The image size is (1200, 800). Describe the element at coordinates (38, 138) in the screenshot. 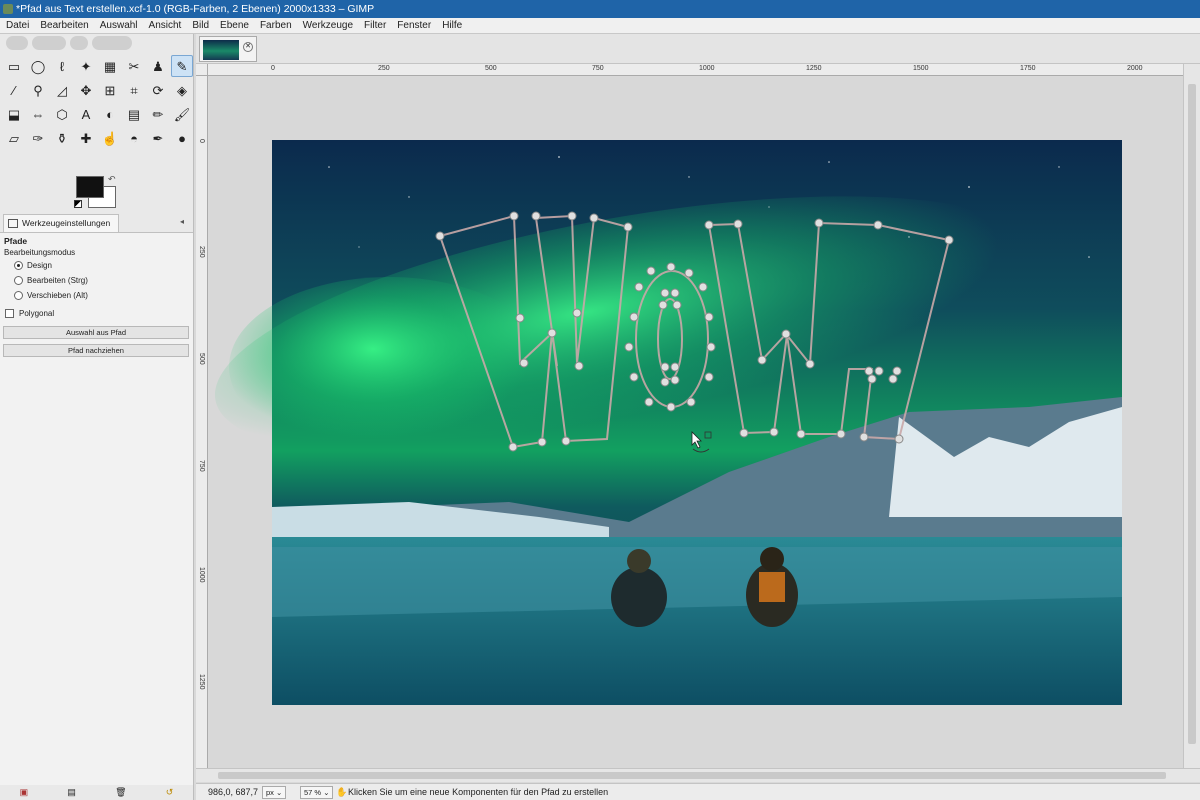

I see `airbrush-icon: ✑` at that location.